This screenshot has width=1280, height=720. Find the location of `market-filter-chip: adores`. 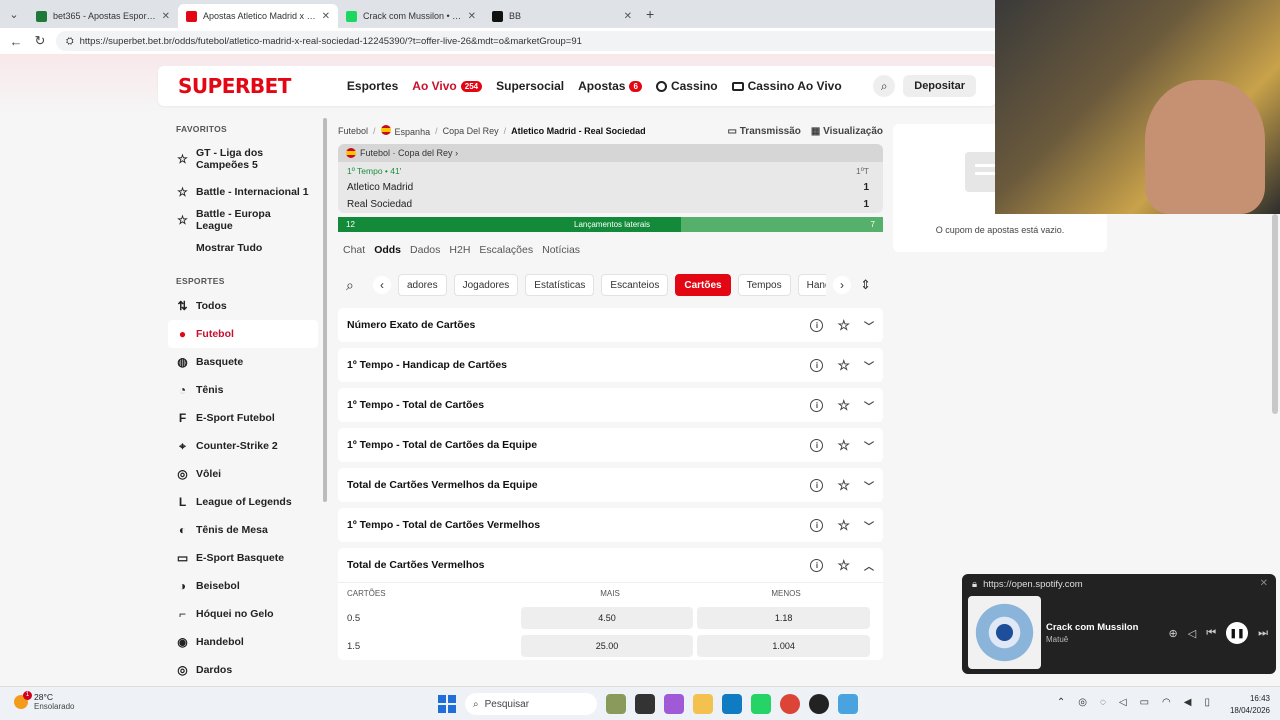

market-filter-chip: adores is located at coordinates (422, 285).